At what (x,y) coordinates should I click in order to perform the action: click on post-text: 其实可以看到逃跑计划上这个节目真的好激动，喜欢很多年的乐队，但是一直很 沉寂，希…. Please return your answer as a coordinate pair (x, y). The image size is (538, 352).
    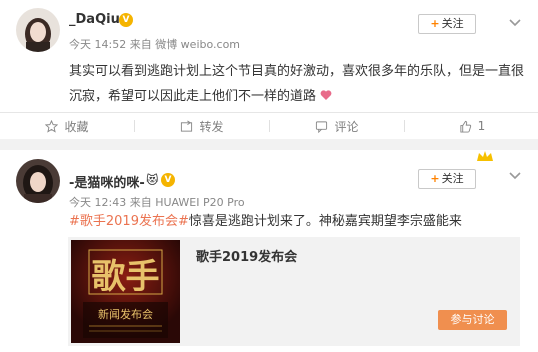
    Looking at the image, I should click on (299, 84).